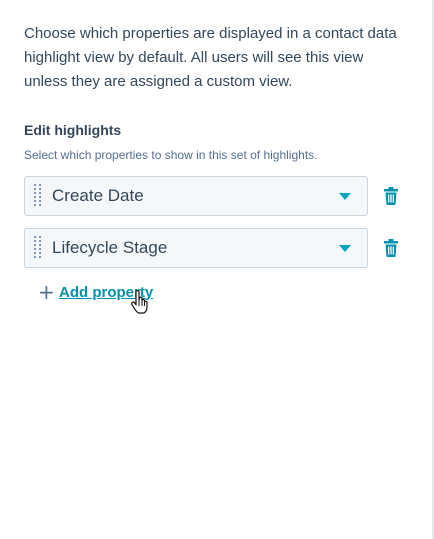 Image resolution: width=434 pixels, height=539 pixels. I want to click on property-row: Lifecycle Stage, so click(214, 248).